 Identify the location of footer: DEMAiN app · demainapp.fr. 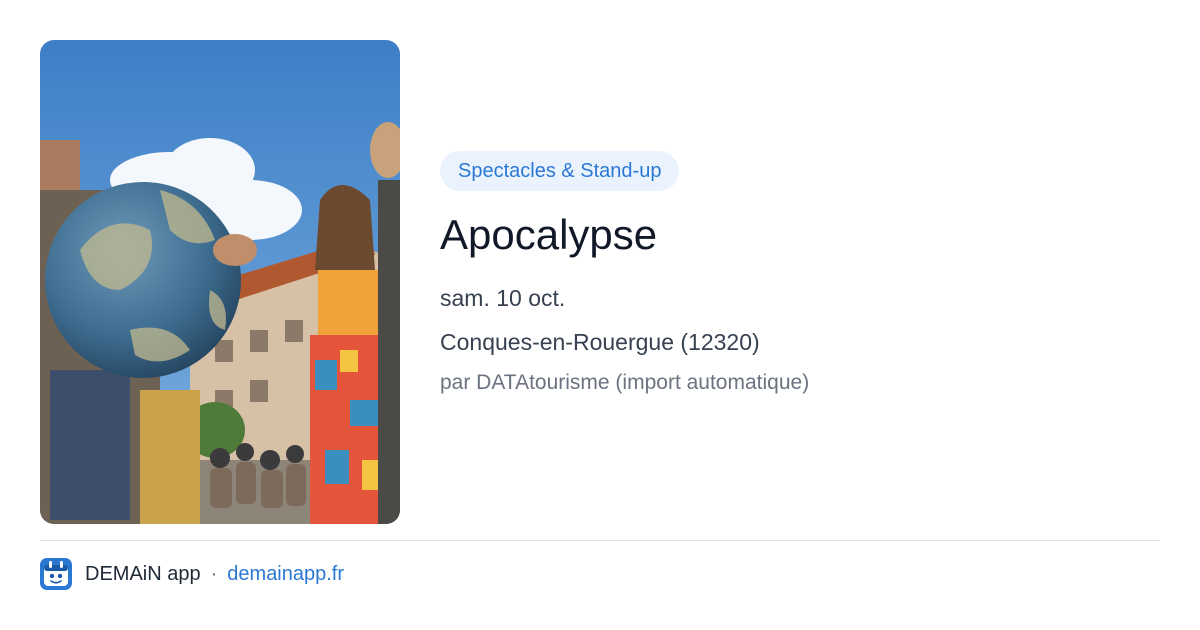
(192, 574).